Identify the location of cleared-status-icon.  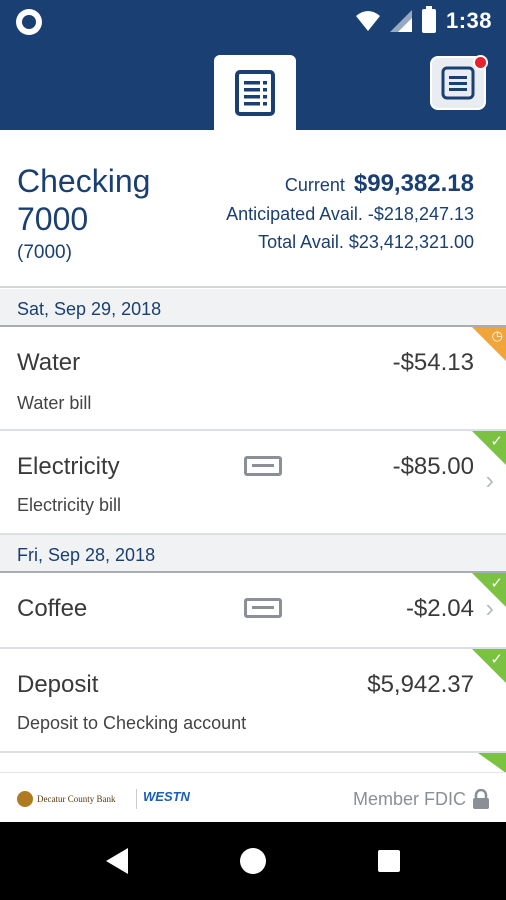
(492, 763).